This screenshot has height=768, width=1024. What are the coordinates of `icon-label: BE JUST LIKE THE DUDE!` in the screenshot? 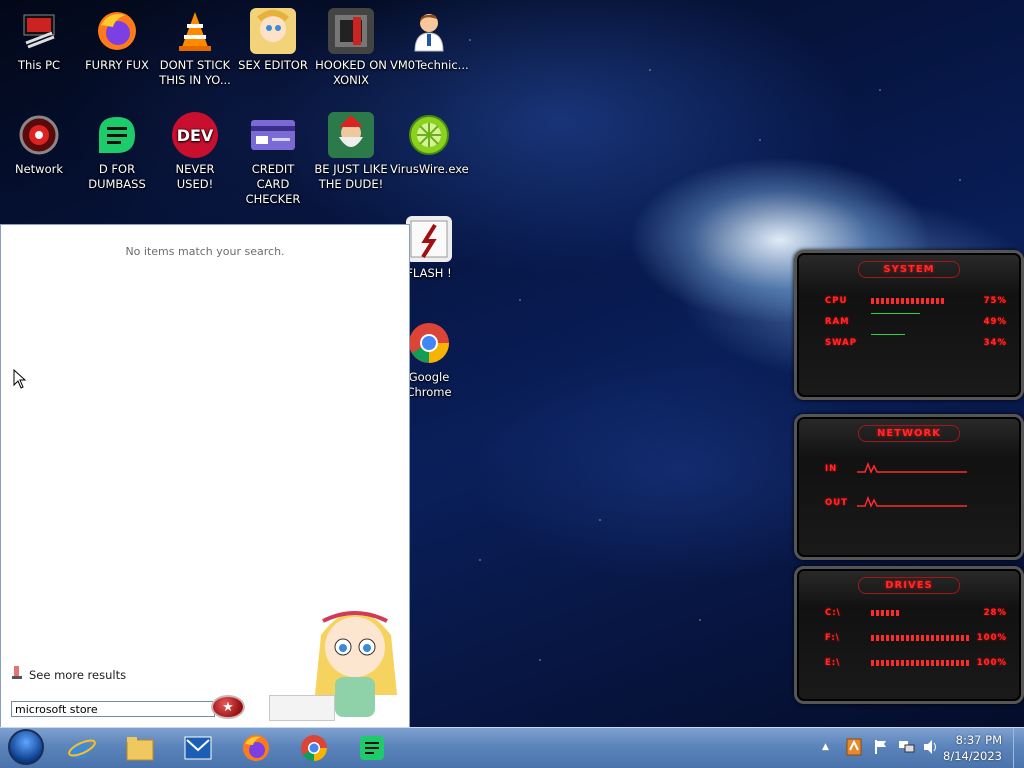 It's located at (351, 176).